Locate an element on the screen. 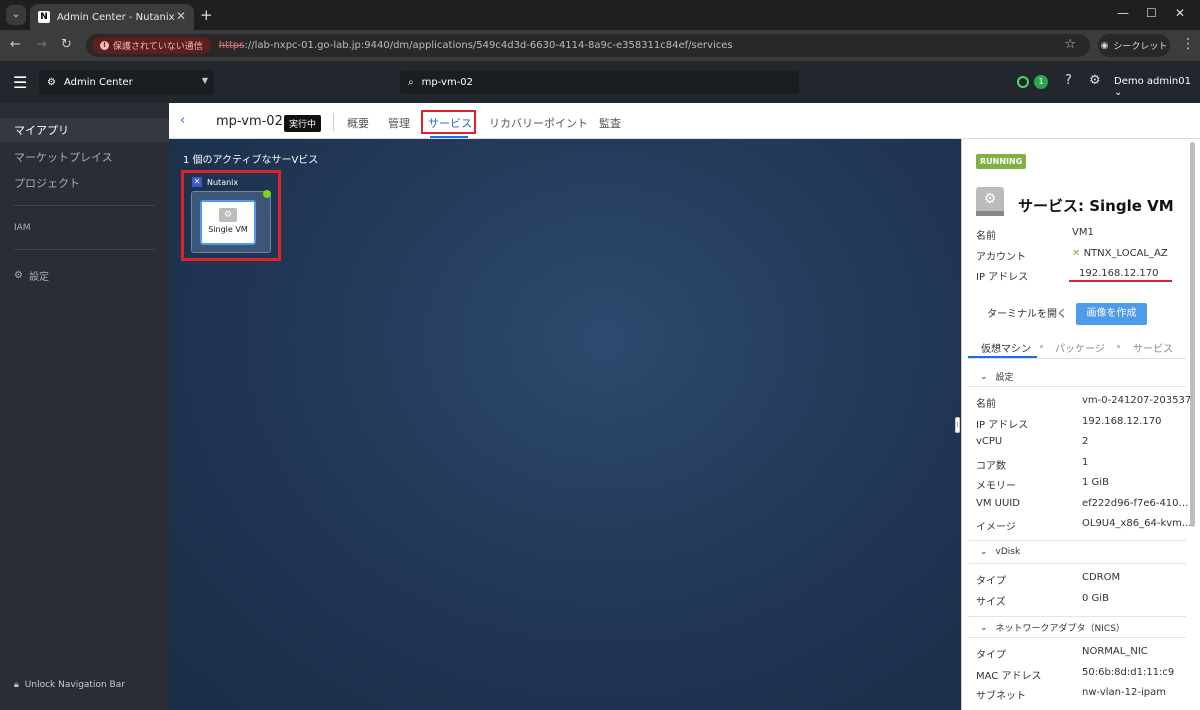 This screenshot has width=1200, height=710. tab-divider is located at coordinates (1077, 358).